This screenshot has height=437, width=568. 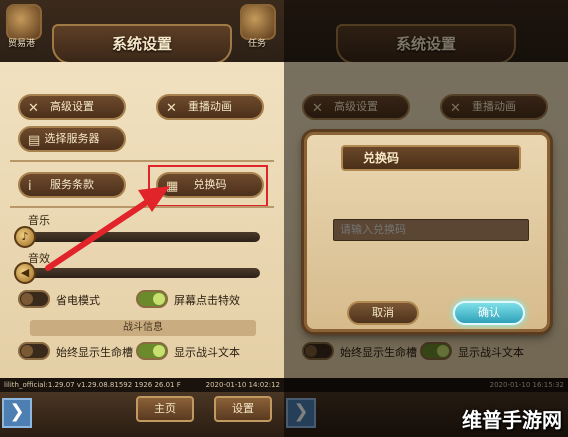 I want to click on nav-home-button: 主页, so click(x=165, y=409).